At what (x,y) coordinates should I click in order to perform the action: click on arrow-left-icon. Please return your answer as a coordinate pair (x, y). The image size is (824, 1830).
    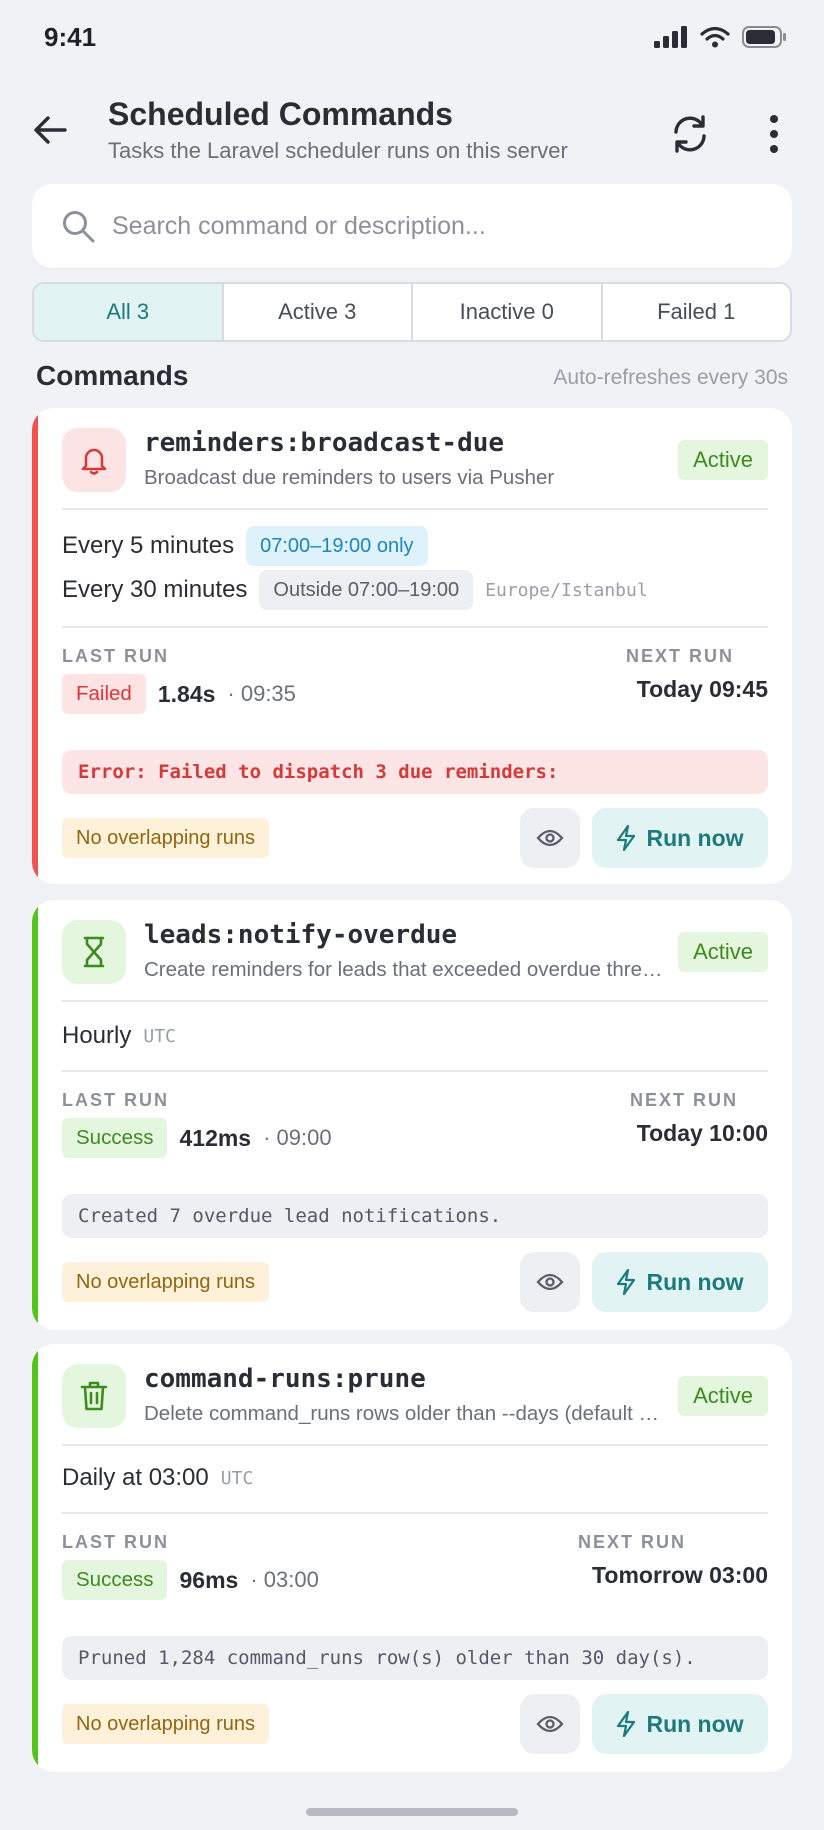
    Looking at the image, I should click on (50, 130).